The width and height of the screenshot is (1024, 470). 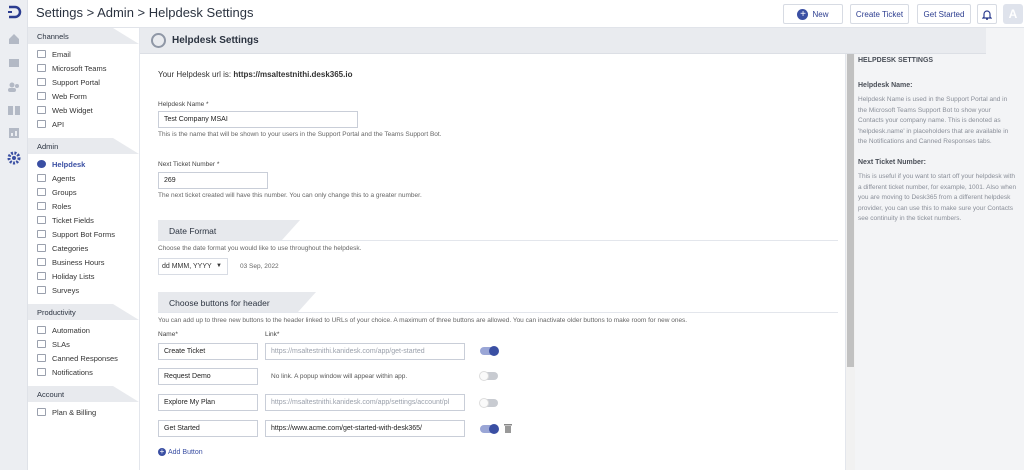 What do you see at coordinates (1013, 14) in the screenshot?
I see `user-avatar: A` at bounding box center [1013, 14].